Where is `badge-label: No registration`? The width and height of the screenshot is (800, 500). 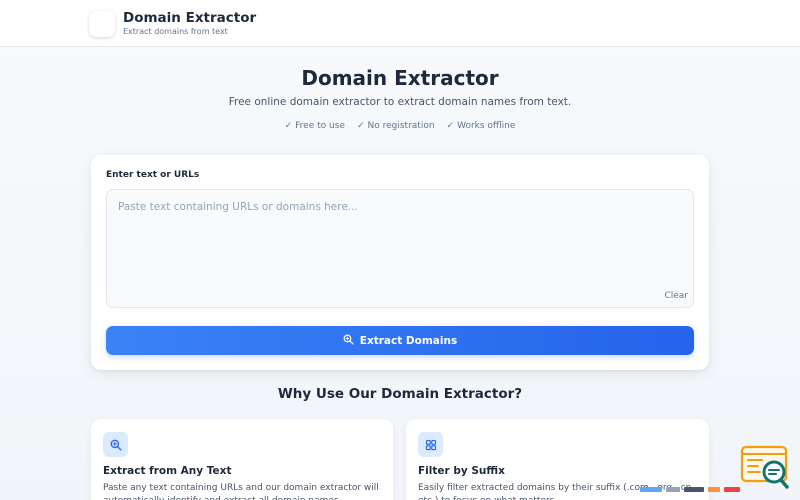
badge-label: No registration is located at coordinates (401, 126).